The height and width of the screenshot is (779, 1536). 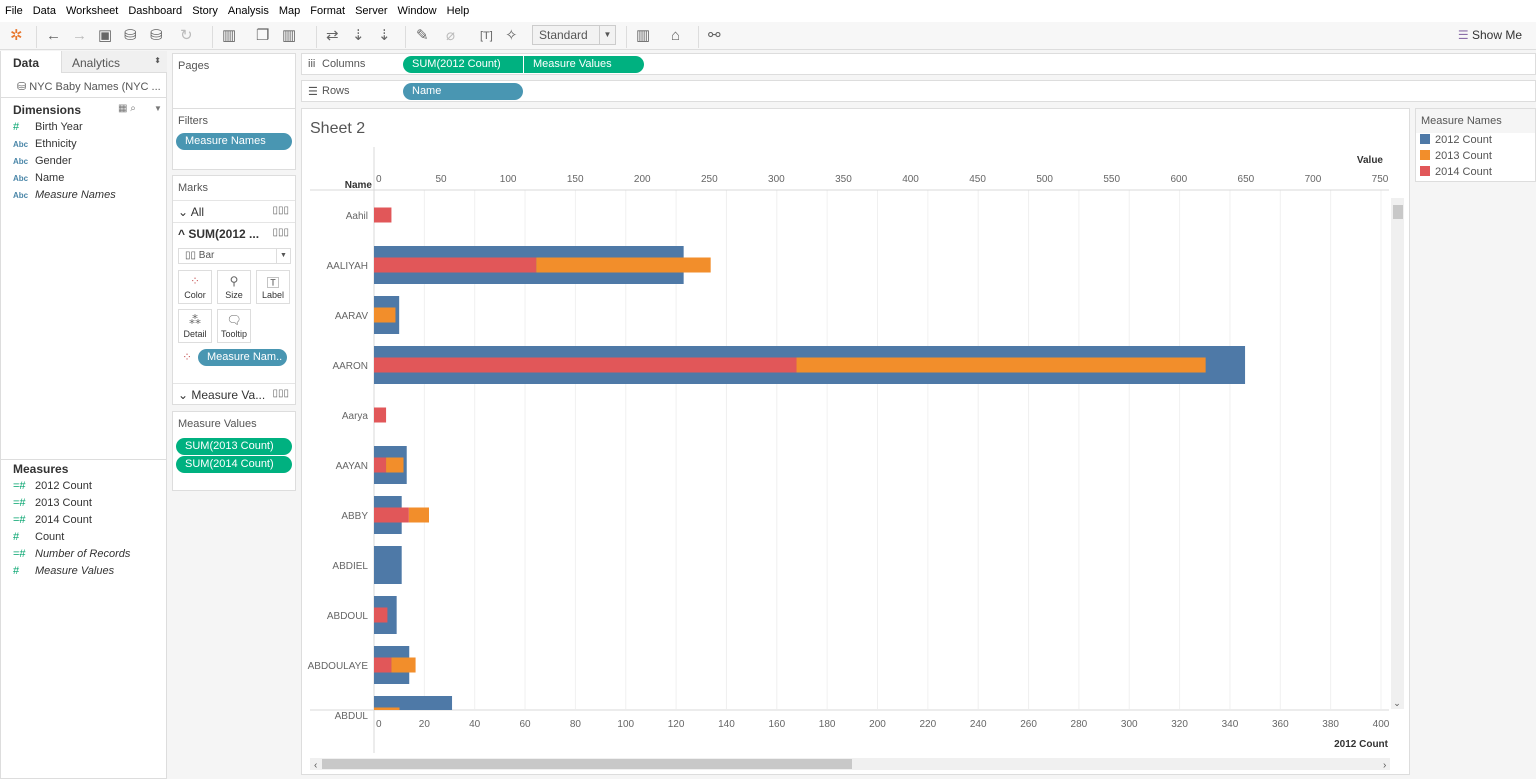 What do you see at coordinates (234, 326) in the screenshot?
I see `tooltip-card: 🗨 Tooltip` at bounding box center [234, 326].